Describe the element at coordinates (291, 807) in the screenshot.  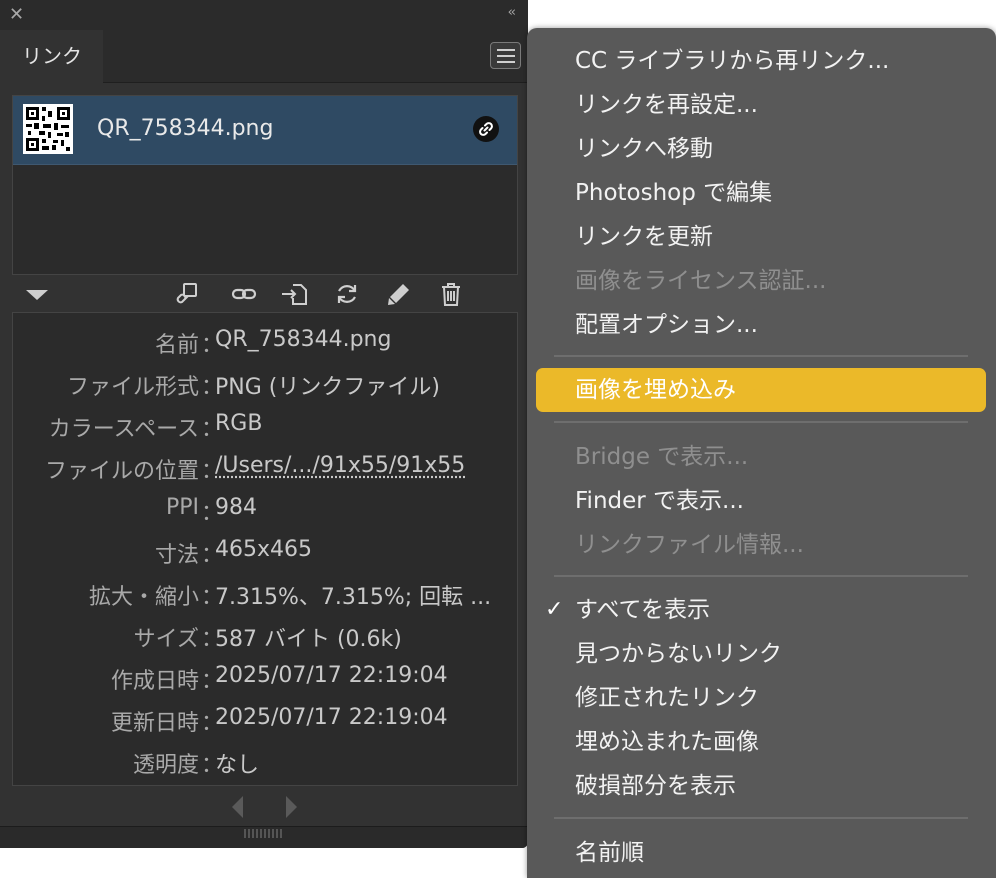
I see `next-link-icon` at that location.